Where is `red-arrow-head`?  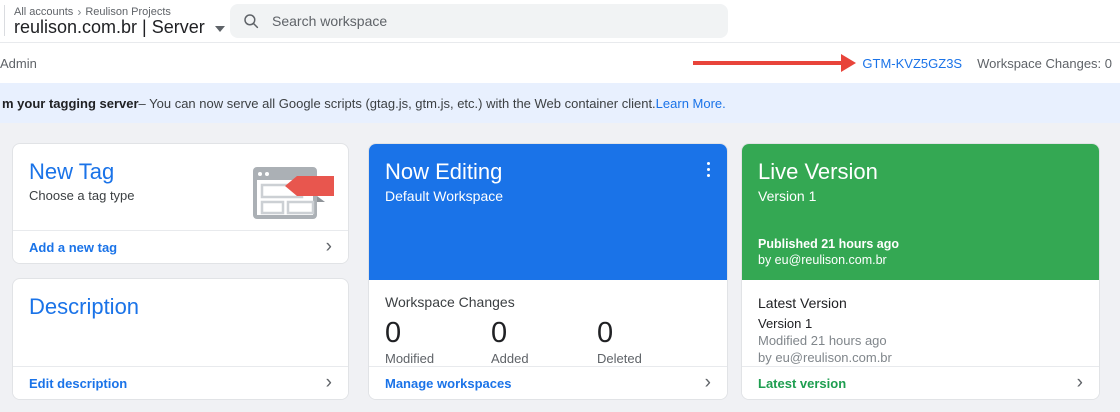
red-arrow-head is located at coordinates (849, 63).